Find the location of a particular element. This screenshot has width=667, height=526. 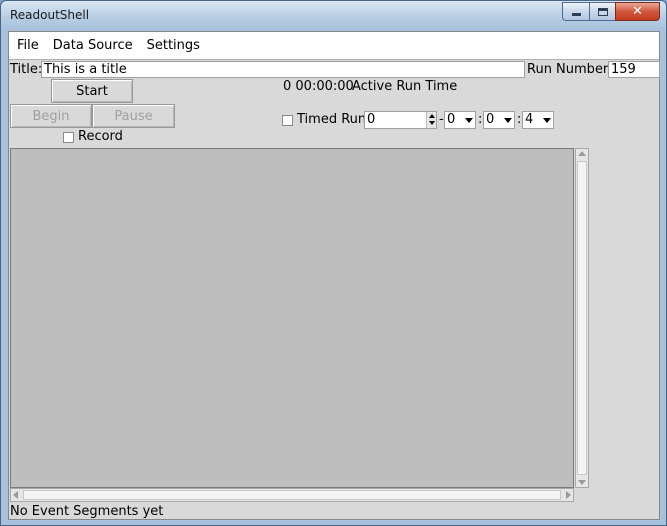

minimize-button is located at coordinates (575, 11).